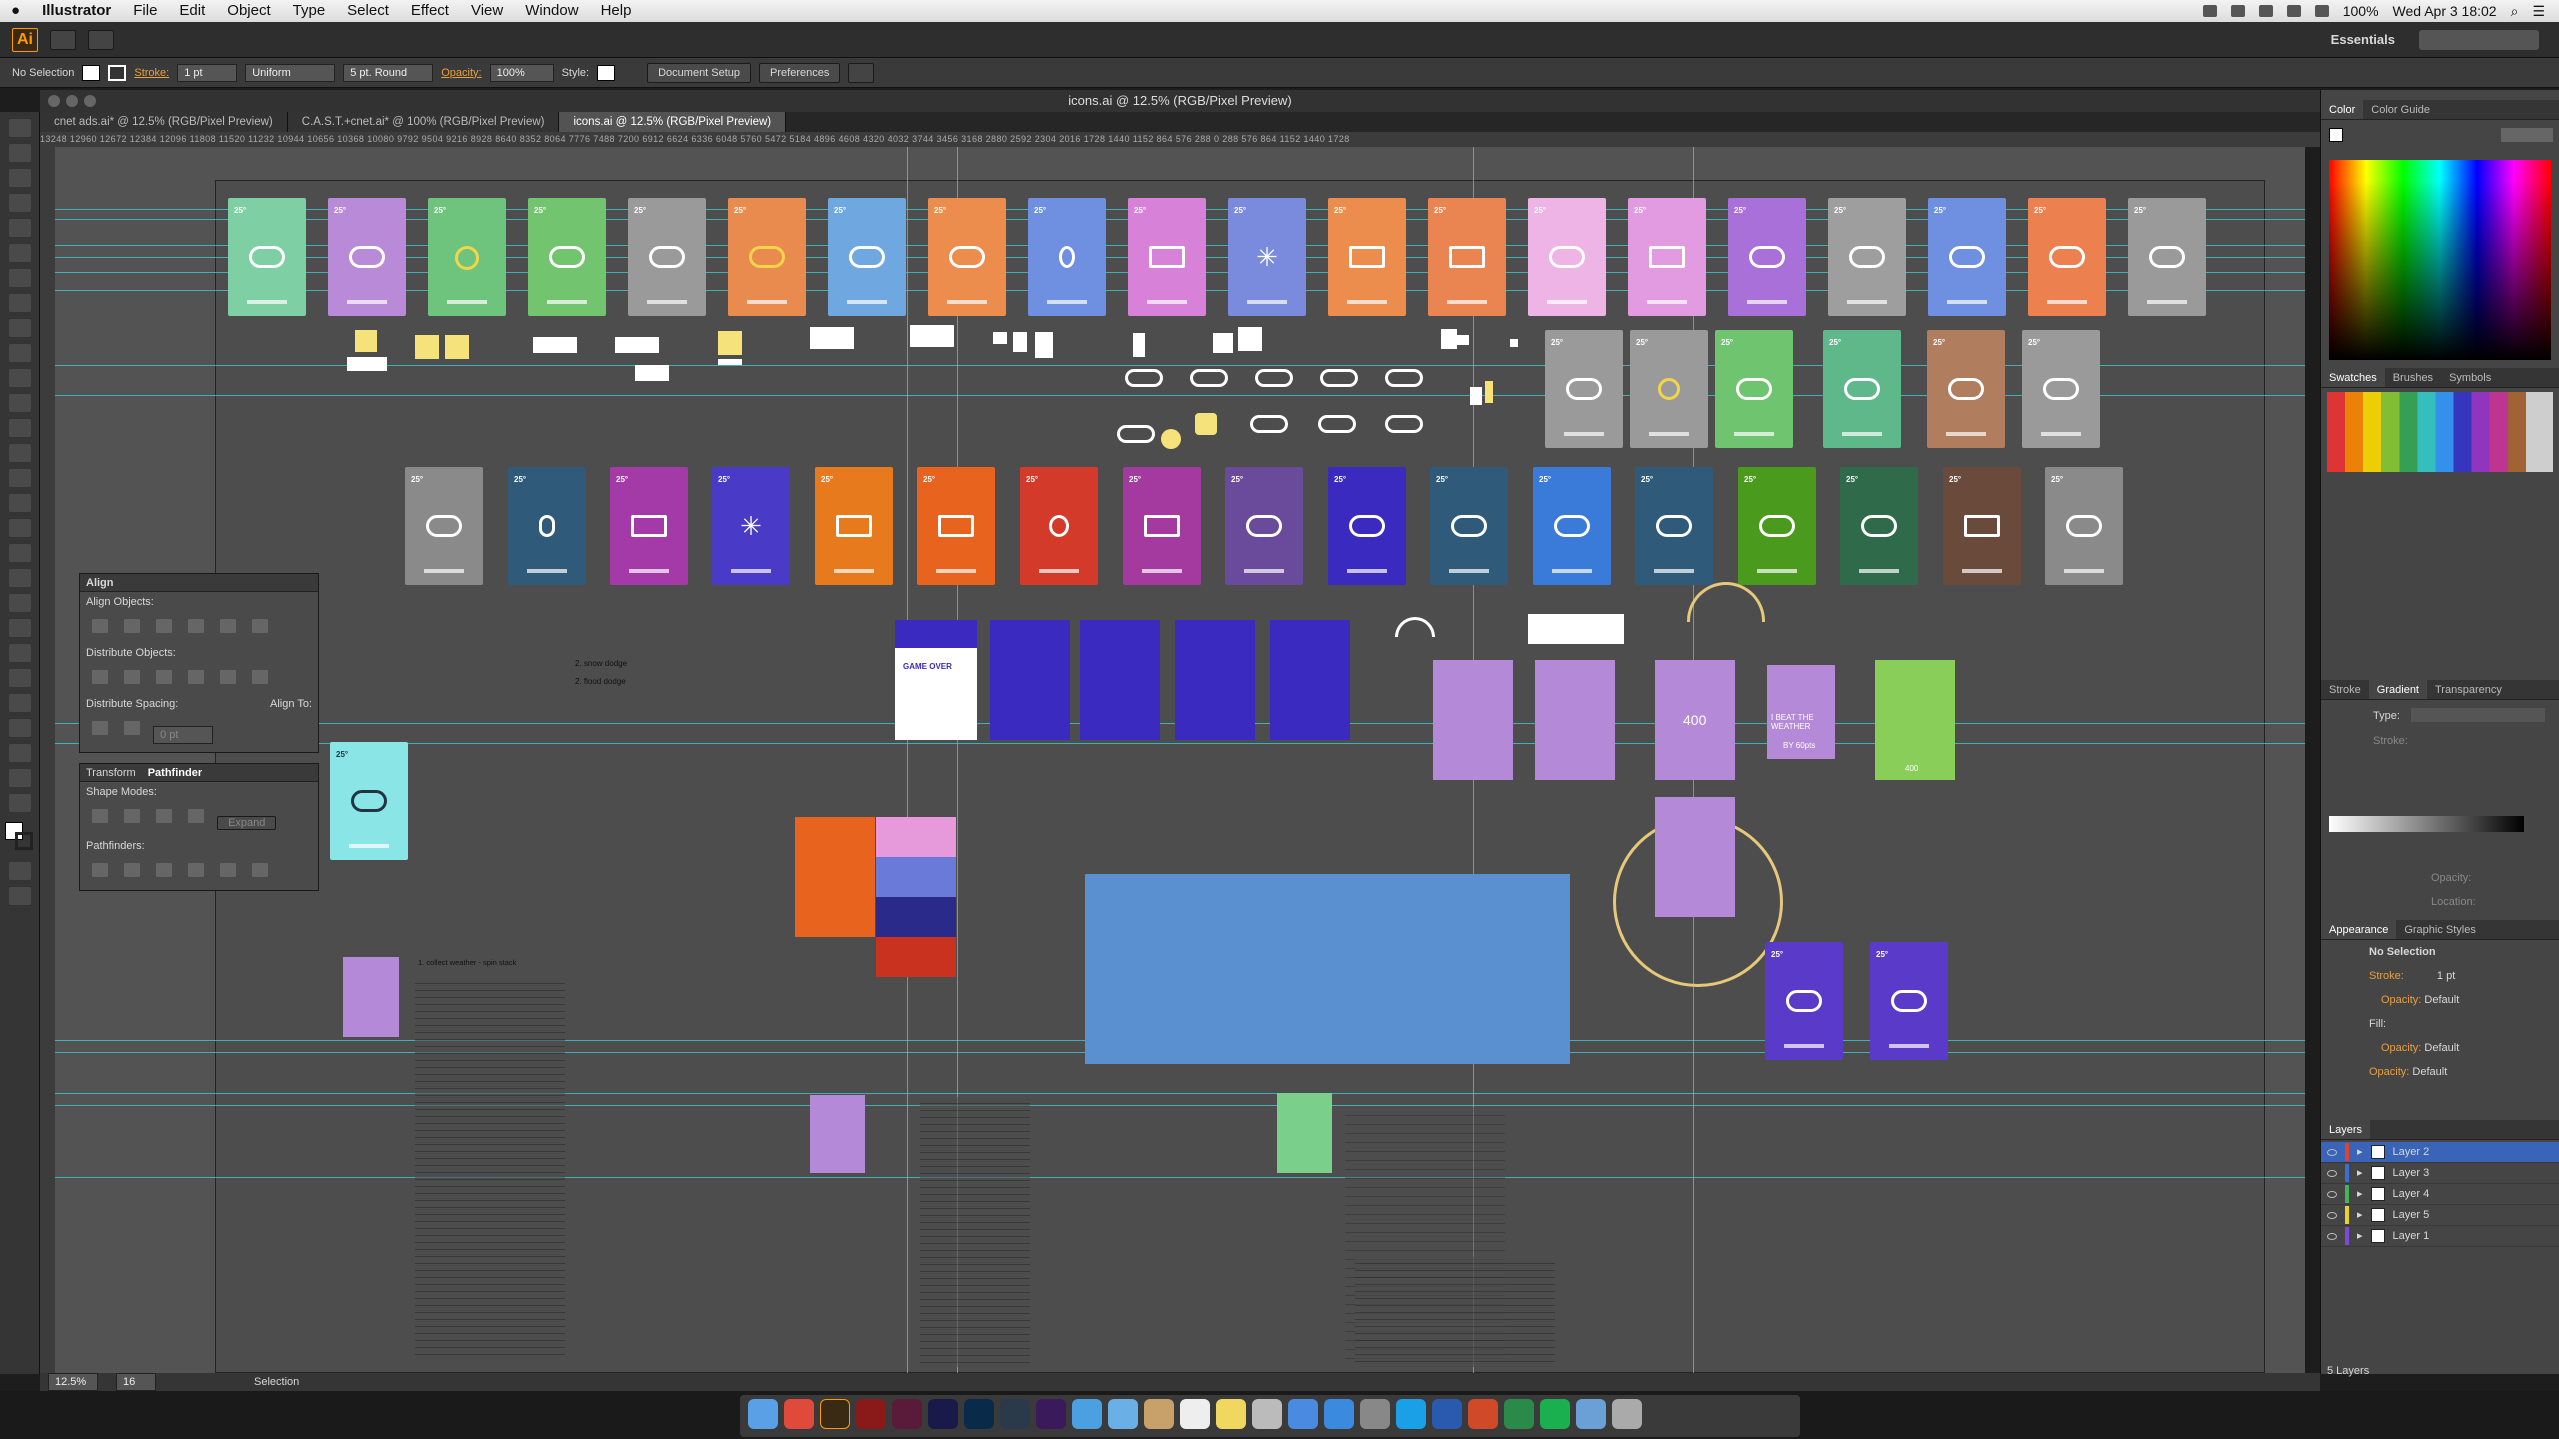 The width and height of the screenshot is (2559, 1439). I want to click on layer-name: Layer 3, so click(2411, 1173).